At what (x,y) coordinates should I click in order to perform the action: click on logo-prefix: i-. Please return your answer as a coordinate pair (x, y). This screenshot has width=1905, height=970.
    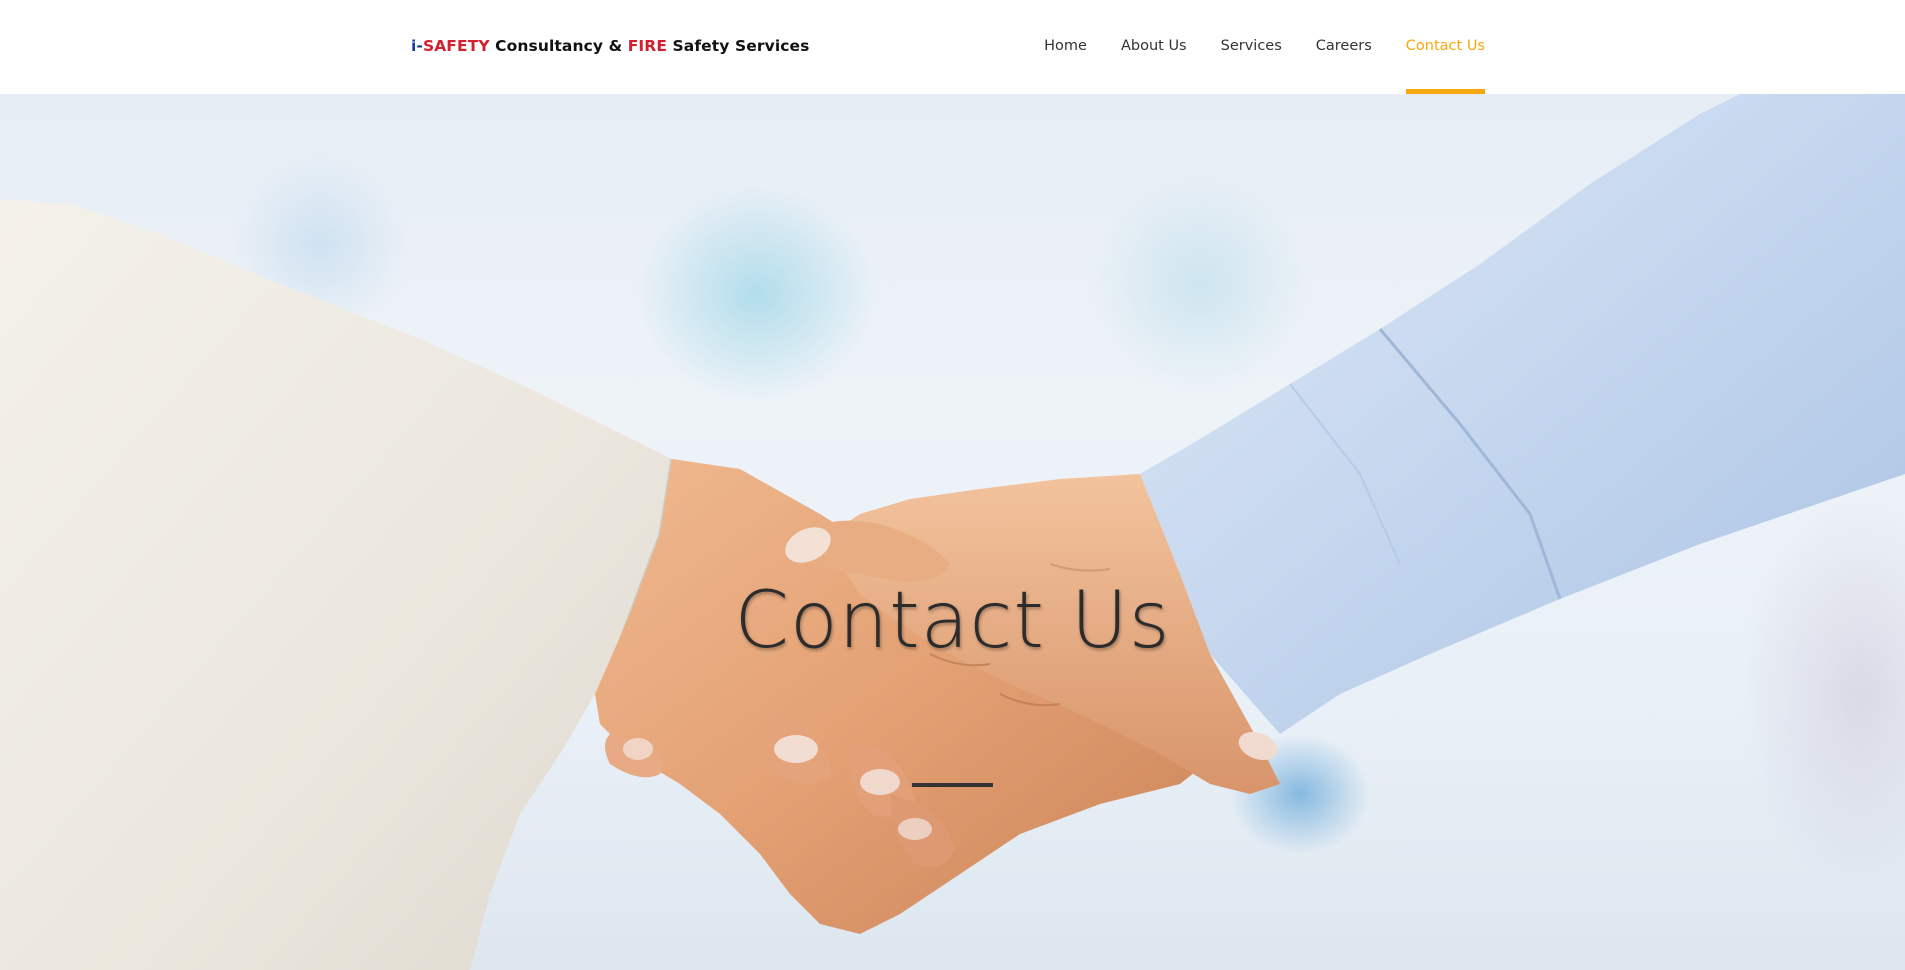
    Looking at the image, I should click on (417, 46).